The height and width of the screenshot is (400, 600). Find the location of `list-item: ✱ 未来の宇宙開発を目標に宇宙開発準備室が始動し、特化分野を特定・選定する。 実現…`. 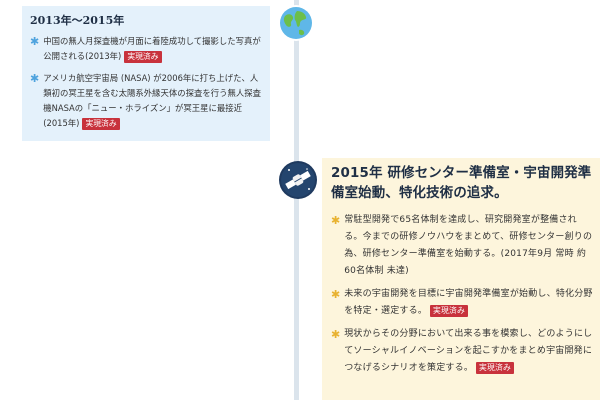

list-item: ✱ 未来の宇宙開発を目標に宇宙開発準備室が始動し、特化分野を特定・選定する。 実現… is located at coordinates (462, 303).